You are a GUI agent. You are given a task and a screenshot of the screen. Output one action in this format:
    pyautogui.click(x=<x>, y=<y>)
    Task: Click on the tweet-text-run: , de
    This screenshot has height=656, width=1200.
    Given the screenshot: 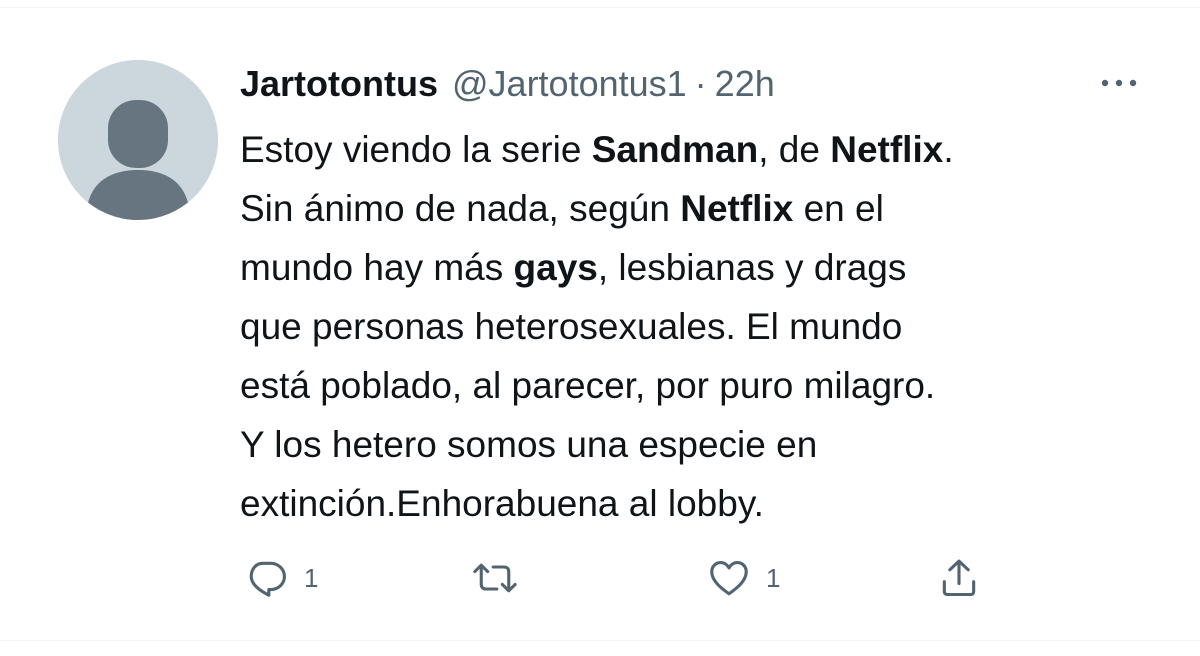 What is the action you would take?
    pyautogui.click(x=794, y=149)
    